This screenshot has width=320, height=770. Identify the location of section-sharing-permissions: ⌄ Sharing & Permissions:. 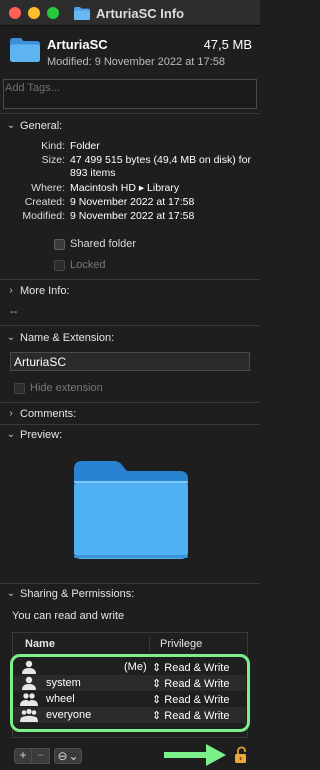
(70, 594).